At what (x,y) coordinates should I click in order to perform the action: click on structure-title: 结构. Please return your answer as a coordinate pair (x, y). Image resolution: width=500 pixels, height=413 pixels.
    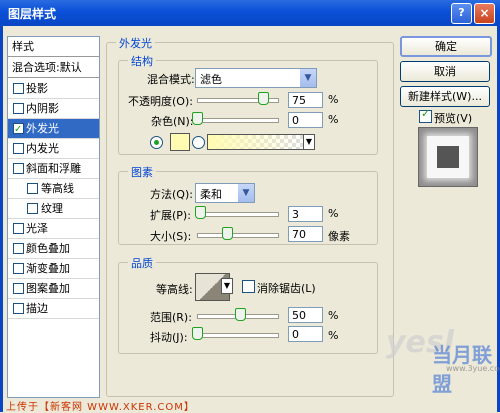
    Looking at the image, I should click on (142, 61).